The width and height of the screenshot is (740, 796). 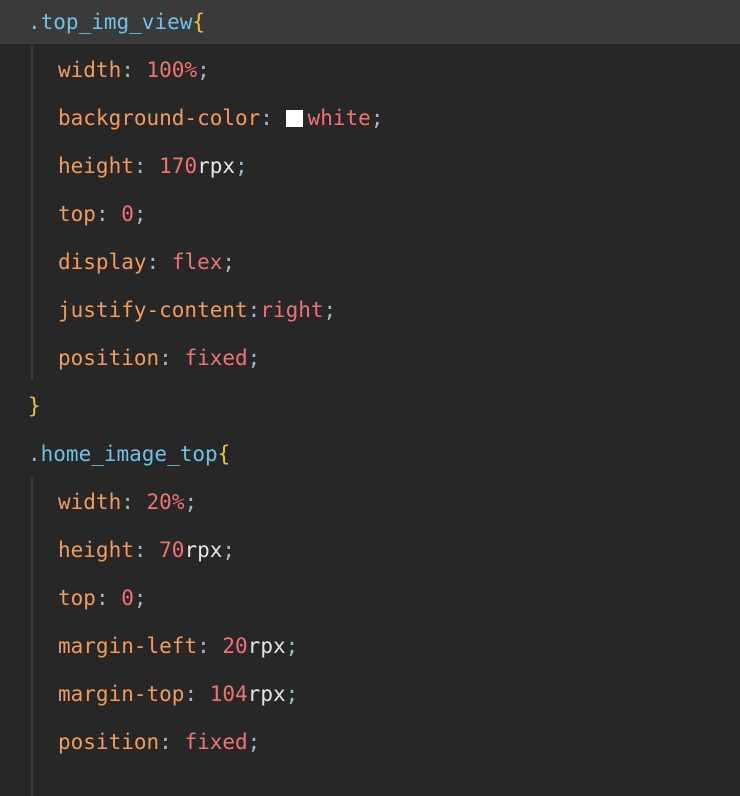 What do you see at coordinates (370, 406) in the screenshot?
I see `code-line: }` at bounding box center [370, 406].